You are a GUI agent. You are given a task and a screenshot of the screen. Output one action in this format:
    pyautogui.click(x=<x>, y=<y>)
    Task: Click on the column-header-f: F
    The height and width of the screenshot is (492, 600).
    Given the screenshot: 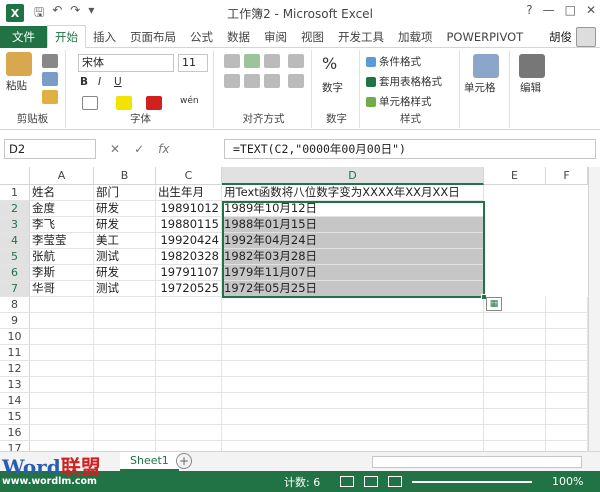 What is the action you would take?
    pyautogui.click(x=567, y=176)
    